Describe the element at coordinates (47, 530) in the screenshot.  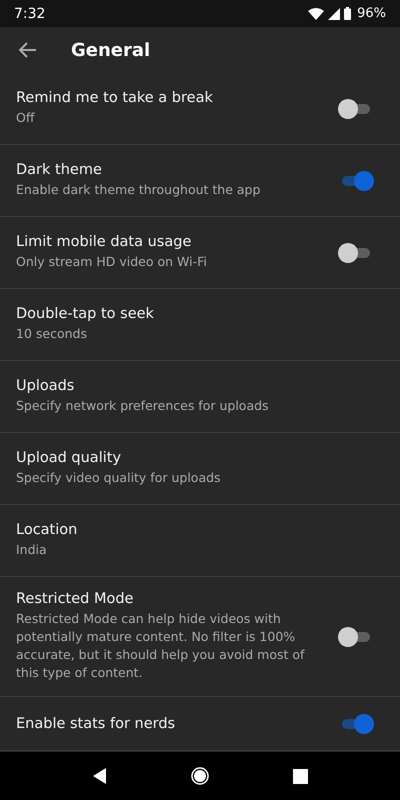
I see `setting-title: Location` at that location.